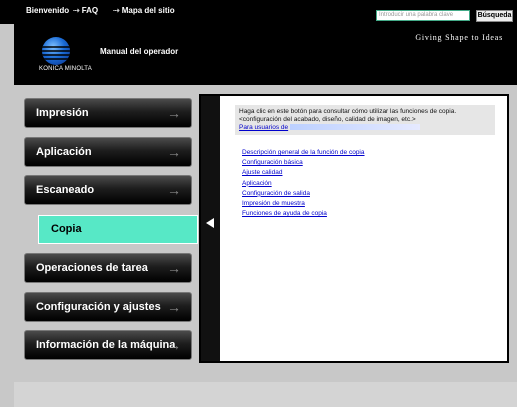 This screenshot has height=407, width=517. I want to click on sidebar-item-copia: Copia, so click(118, 229).